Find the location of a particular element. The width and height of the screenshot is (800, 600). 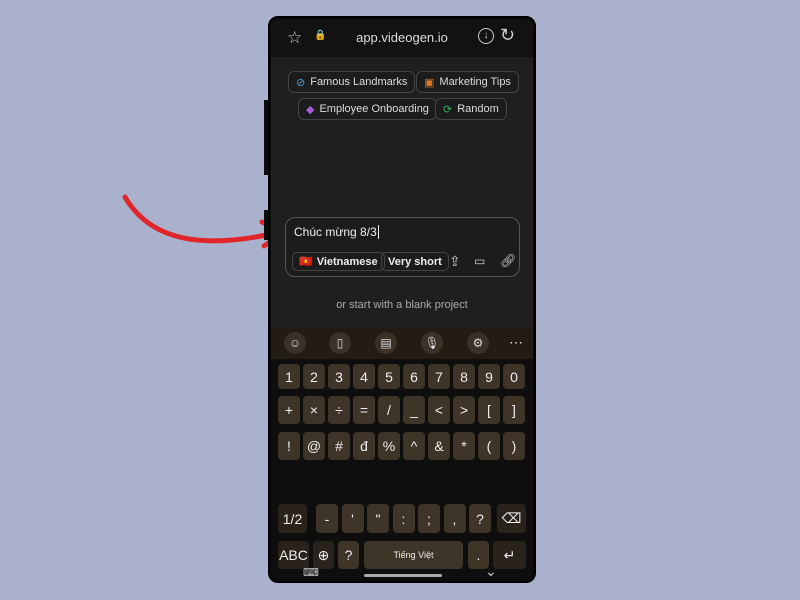

key: ! is located at coordinates (289, 446).